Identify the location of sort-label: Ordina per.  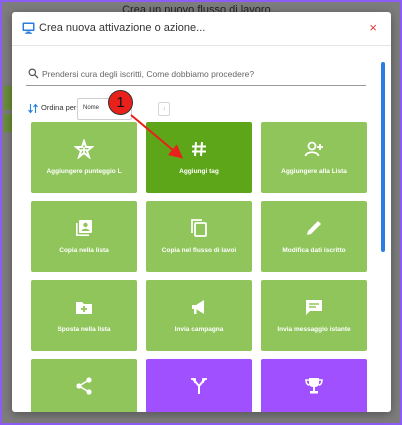
(59, 107).